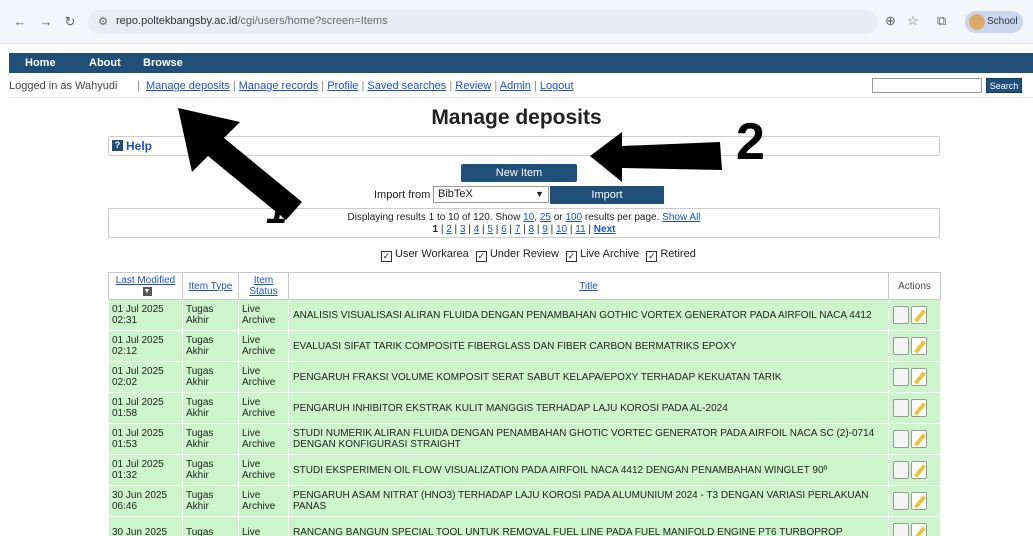 This screenshot has width=1033, height=536. Describe the element at coordinates (652, 256) in the screenshot. I see `checkbox-retired: ✓` at that location.